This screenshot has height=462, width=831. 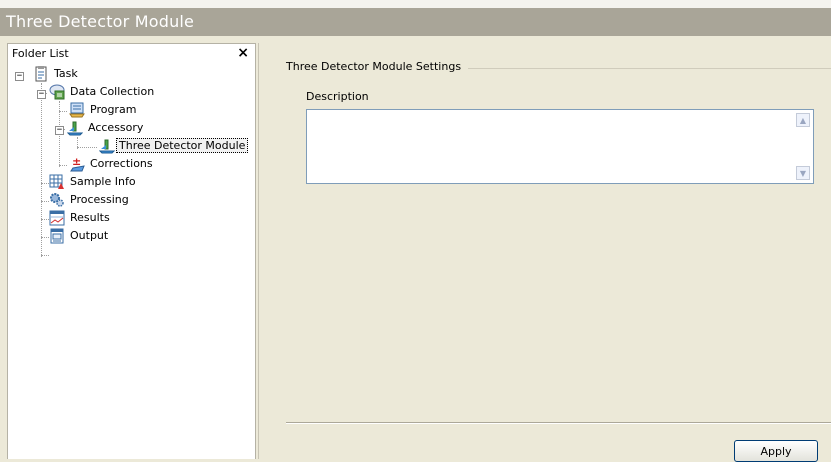 I want to click on corrections-icon: ±, so click(x=77, y=163).